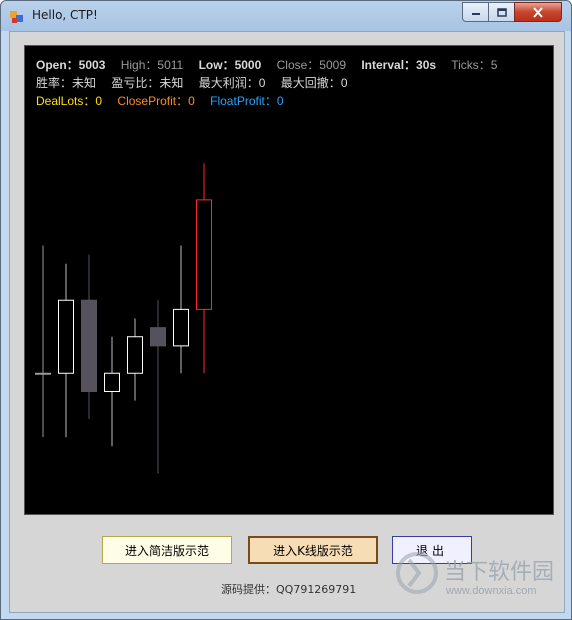  I want to click on close-icon, so click(538, 12).